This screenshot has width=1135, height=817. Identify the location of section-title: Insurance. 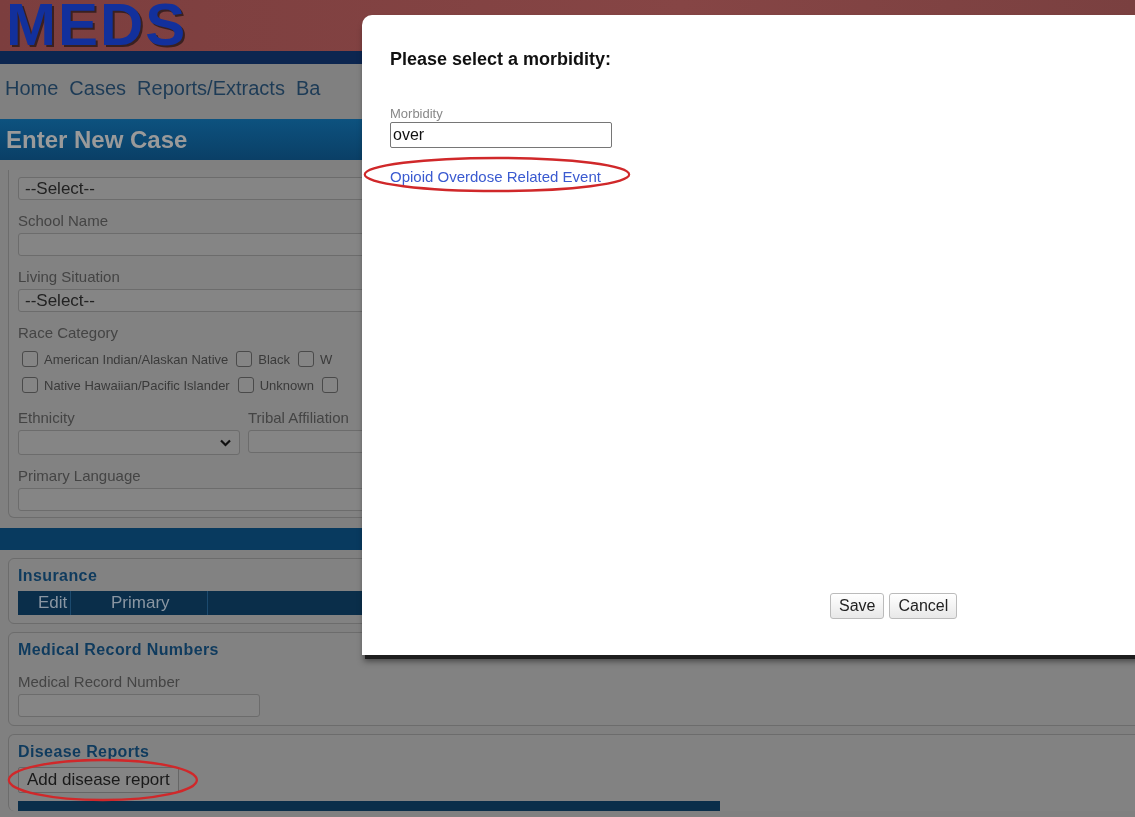
(58, 576).